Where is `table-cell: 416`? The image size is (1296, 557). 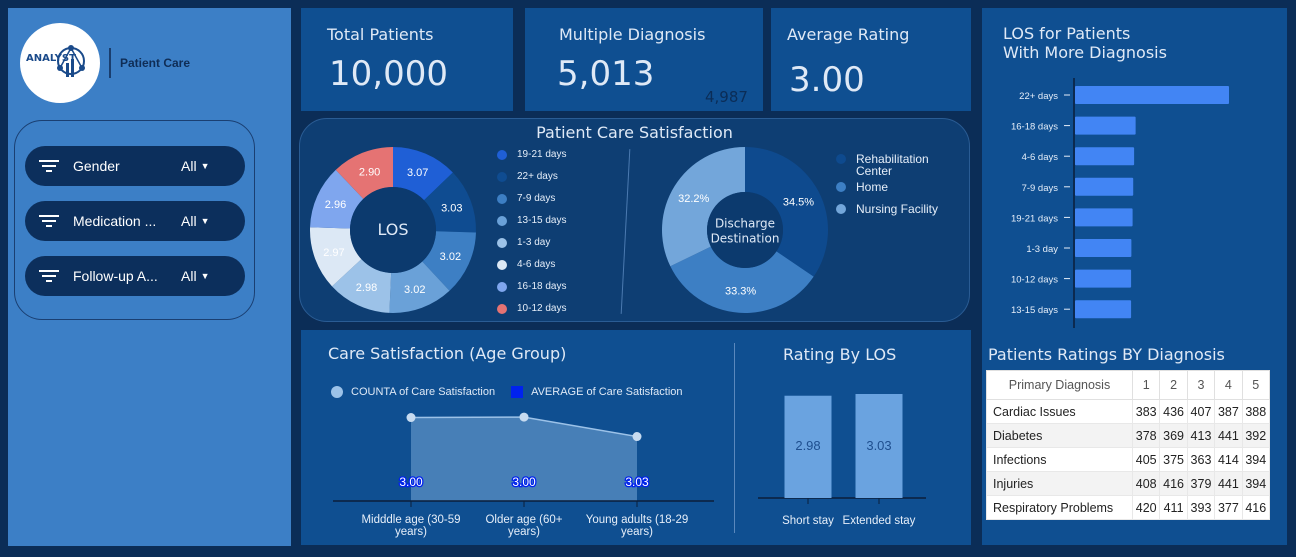 table-cell: 416 is located at coordinates (1173, 483).